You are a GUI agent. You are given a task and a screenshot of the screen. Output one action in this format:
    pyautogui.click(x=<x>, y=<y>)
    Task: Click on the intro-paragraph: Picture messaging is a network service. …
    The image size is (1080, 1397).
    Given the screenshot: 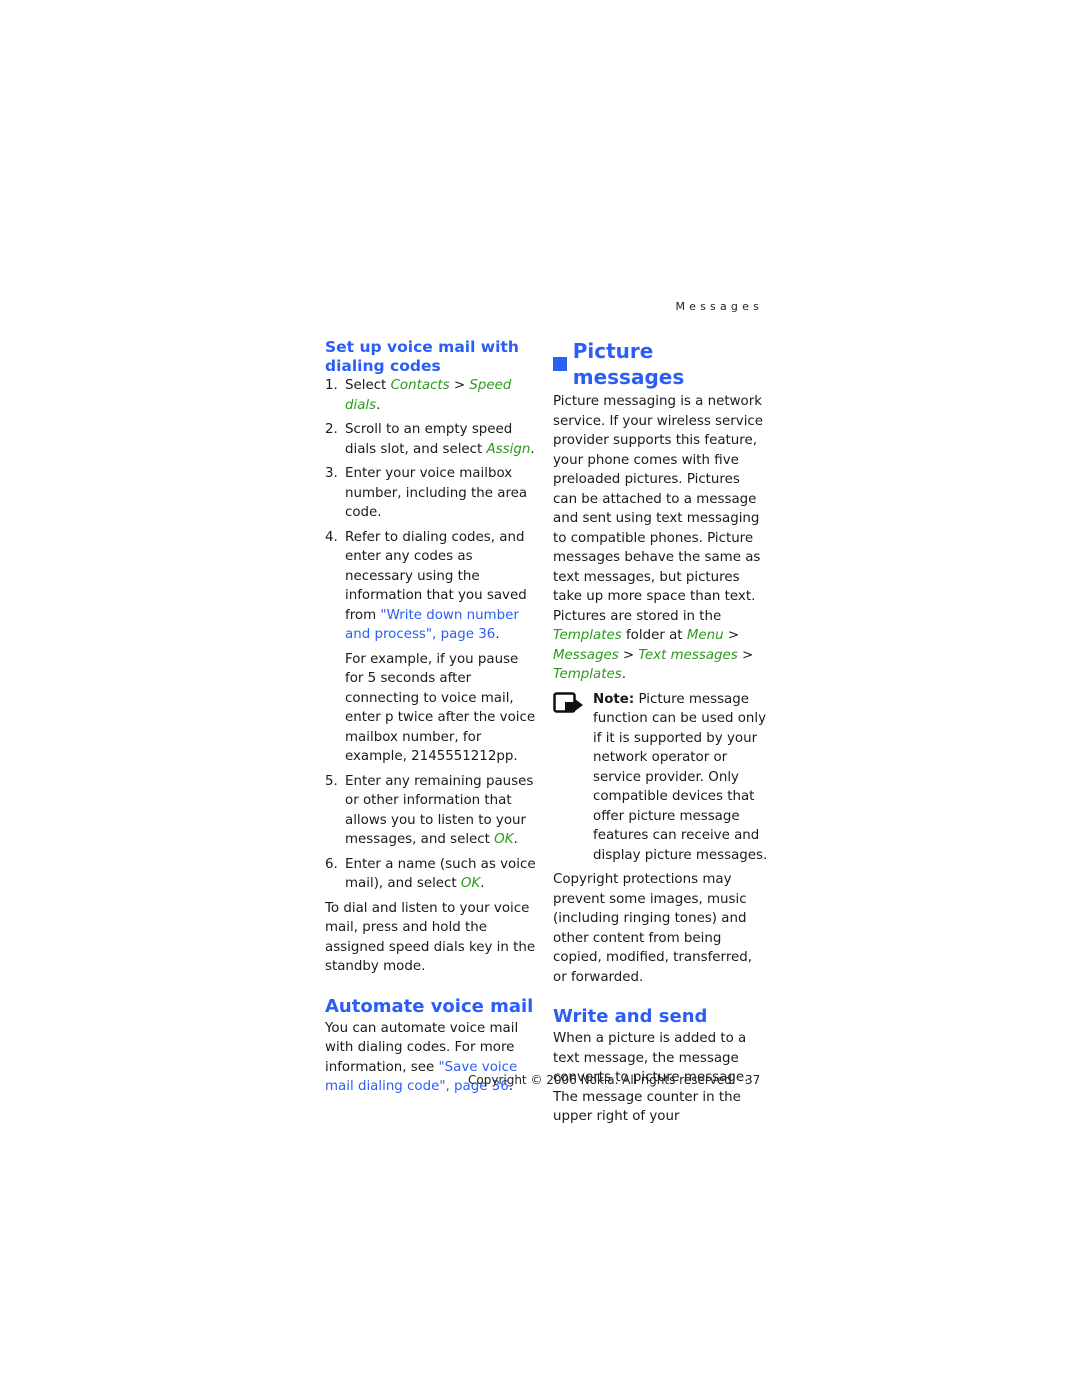 What is the action you would take?
    pyautogui.click(x=660, y=538)
    